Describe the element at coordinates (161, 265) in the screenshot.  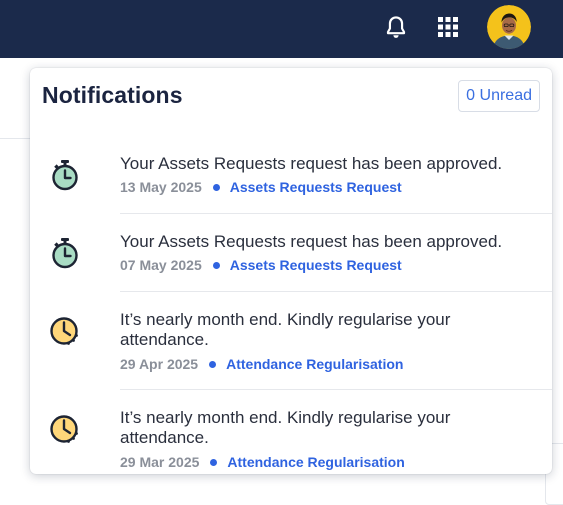
I see `notification-date: 07 May 2025` at that location.